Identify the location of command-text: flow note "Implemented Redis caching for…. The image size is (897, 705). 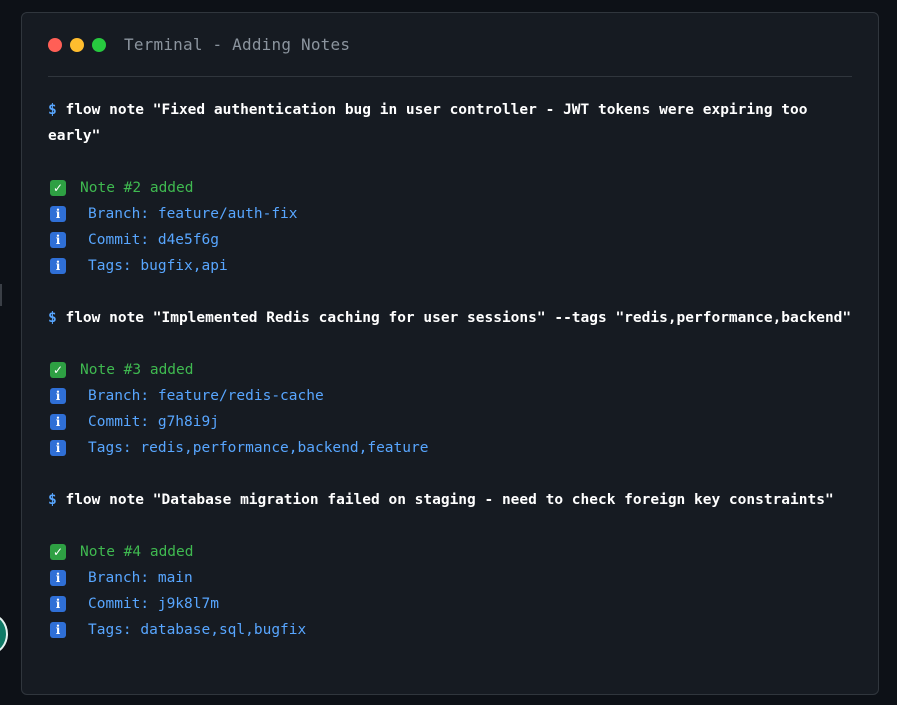
(458, 318).